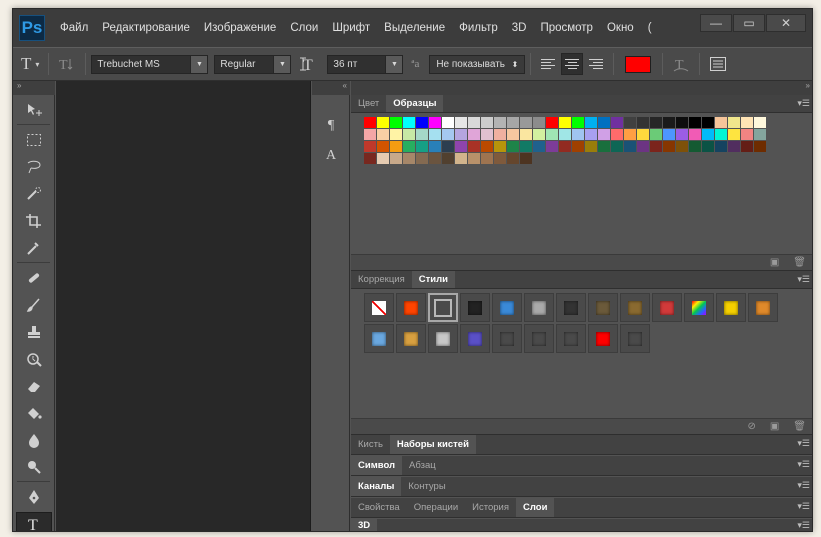 The width and height of the screenshot is (821, 537). What do you see at coordinates (638, 64) in the screenshot?
I see `text-color-swatch` at bounding box center [638, 64].